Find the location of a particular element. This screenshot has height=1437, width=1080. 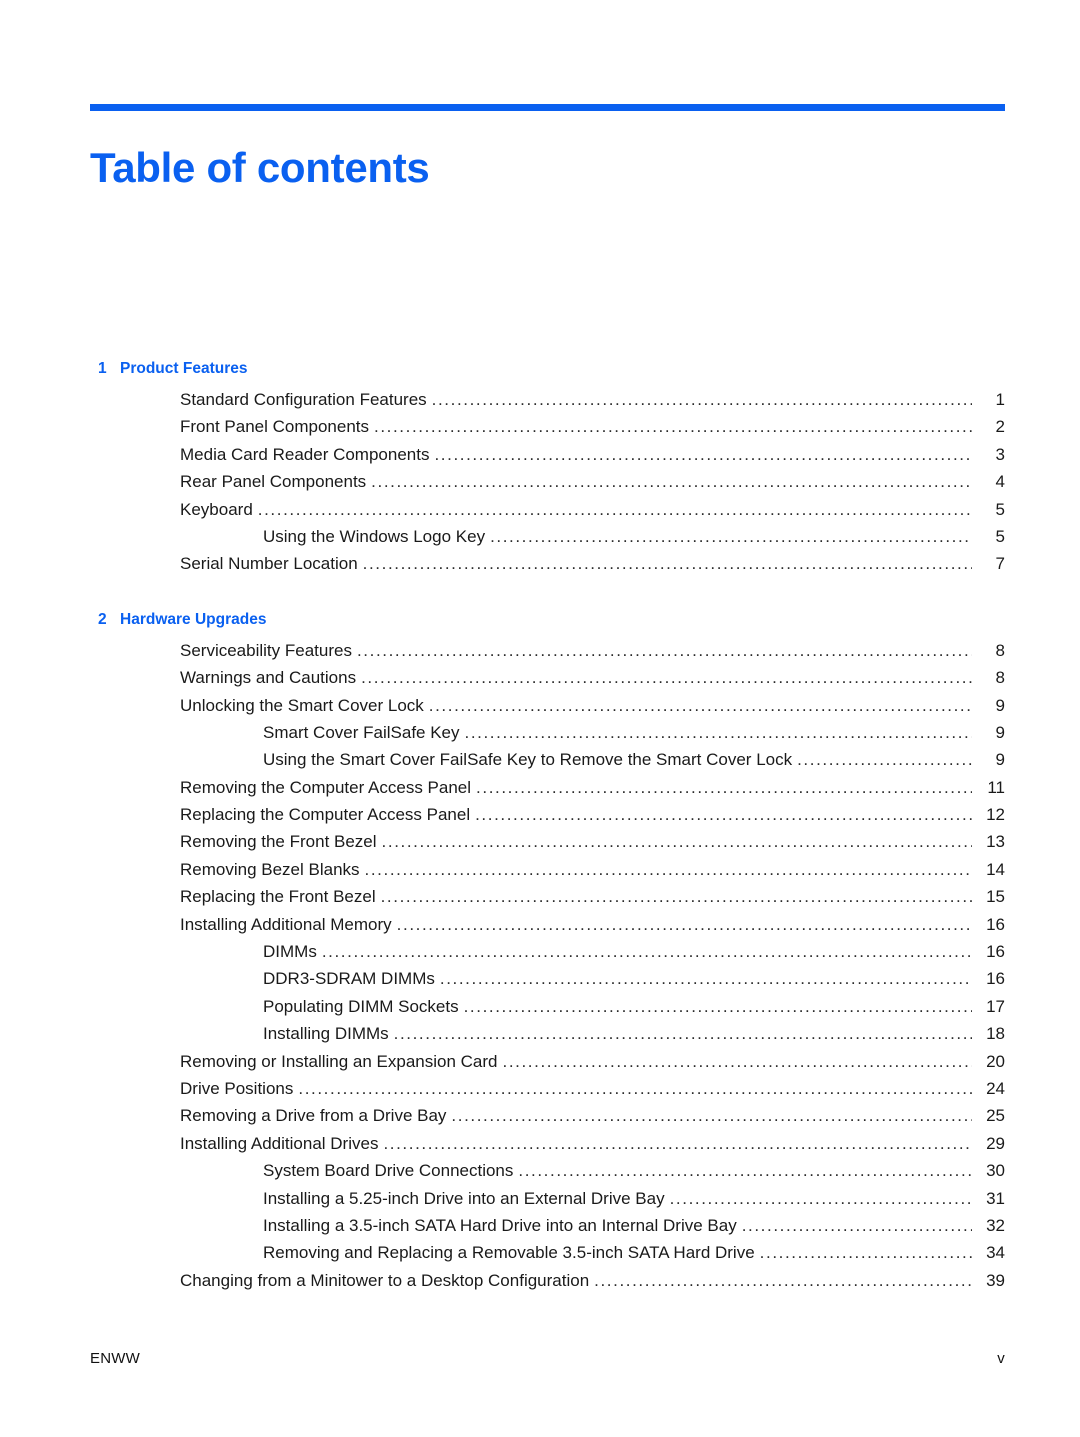

toc-chapter-number: 2 is located at coordinates (102, 619).